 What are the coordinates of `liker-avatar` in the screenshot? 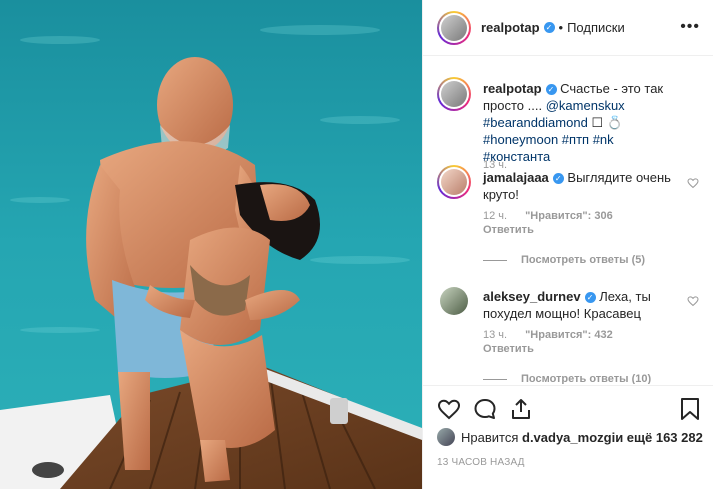 It's located at (446, 437).